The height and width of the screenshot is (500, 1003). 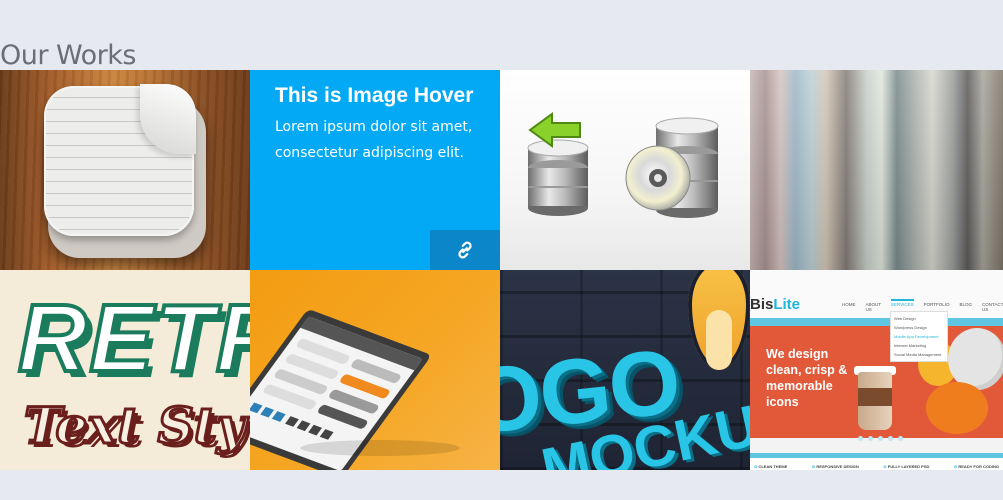 I want to click on link-button, so click(x=465, y=250).